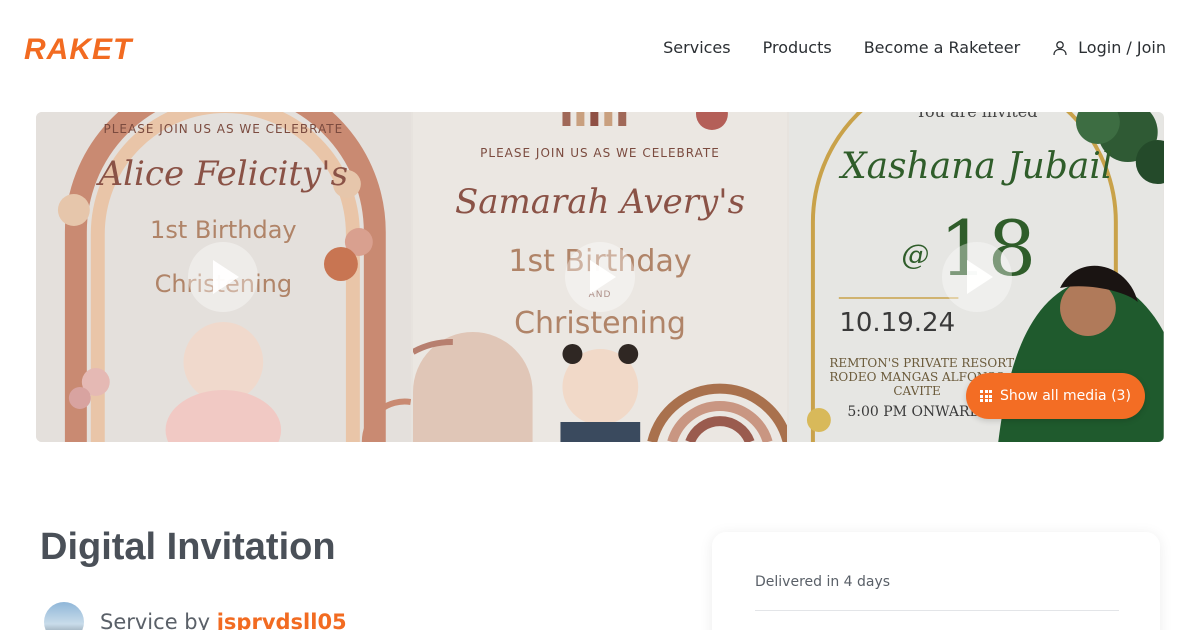 This screenshot has width=1200, height=630. Describe the element at coordinates (282, 620) in the screenshot. I see `provider-name-link: jsprvdsll05` at that location.